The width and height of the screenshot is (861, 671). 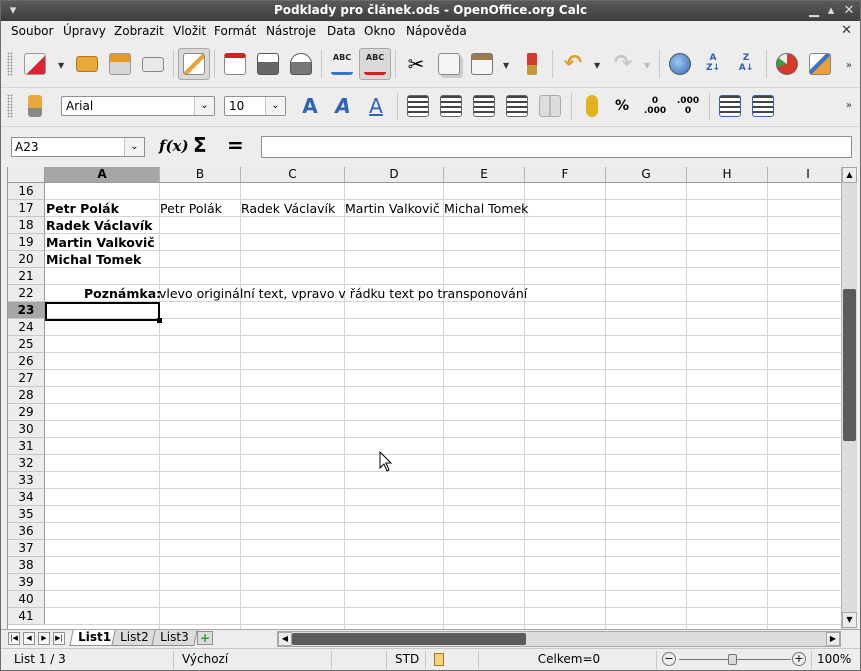 I want to click on scroll-right-icon: ▶, so click(x=833, y=639).